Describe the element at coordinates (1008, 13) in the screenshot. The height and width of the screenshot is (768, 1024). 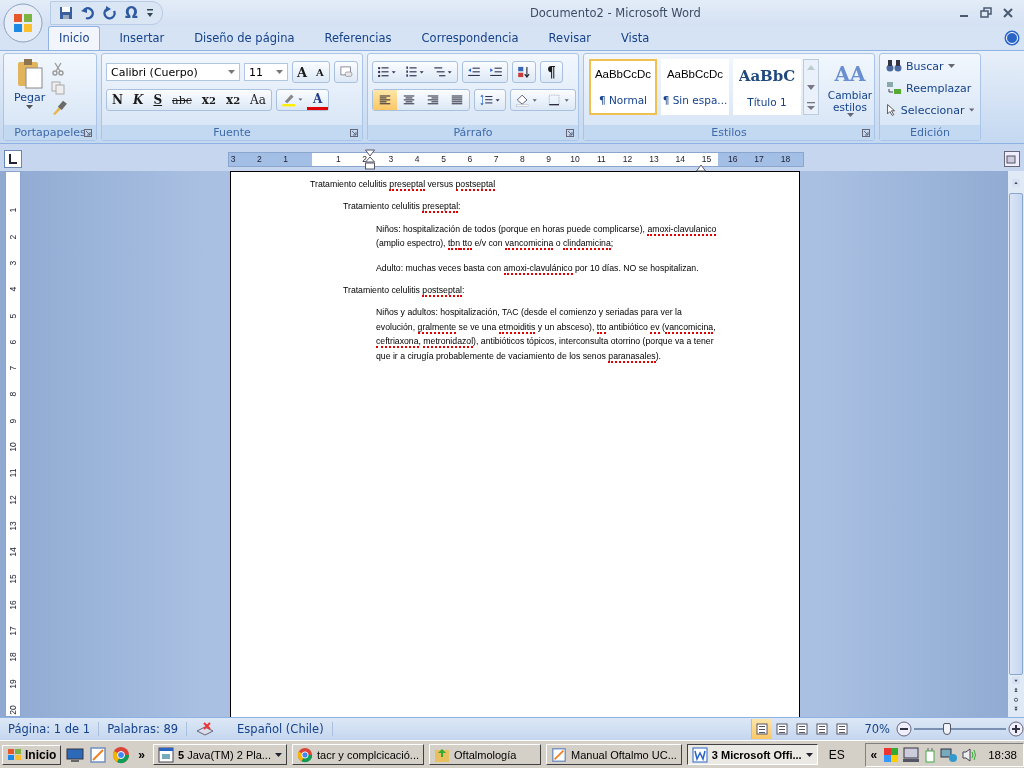
I see `close-icon` at that location.